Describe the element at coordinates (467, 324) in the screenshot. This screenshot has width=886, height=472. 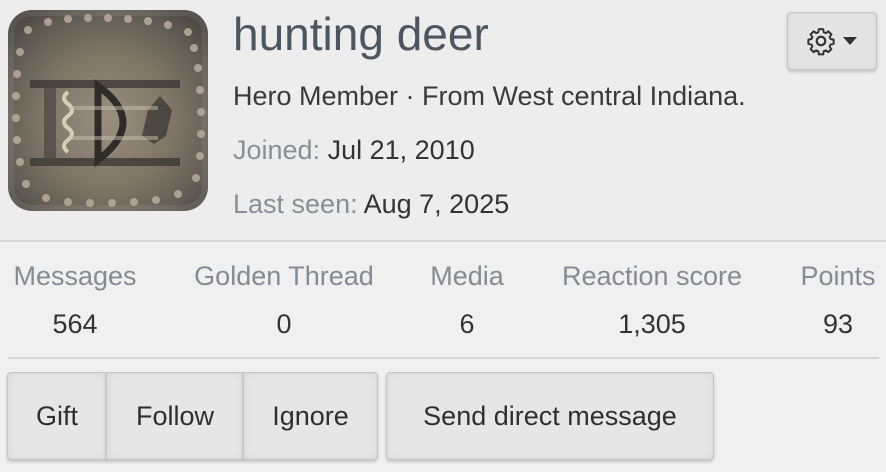
I see `stat-value: 6` at that location.